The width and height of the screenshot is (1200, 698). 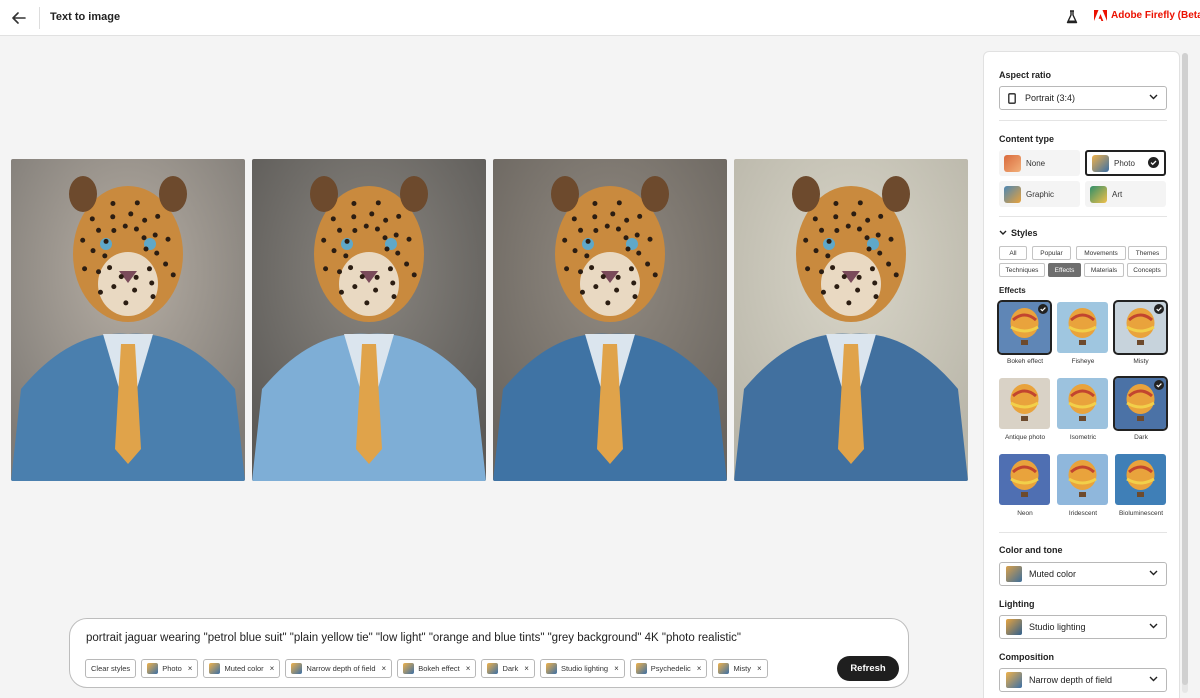 What do you see at coordinates (1013, 253) in the screenshot?
I see `tab-all: All` at bounding box center [1013, 253].